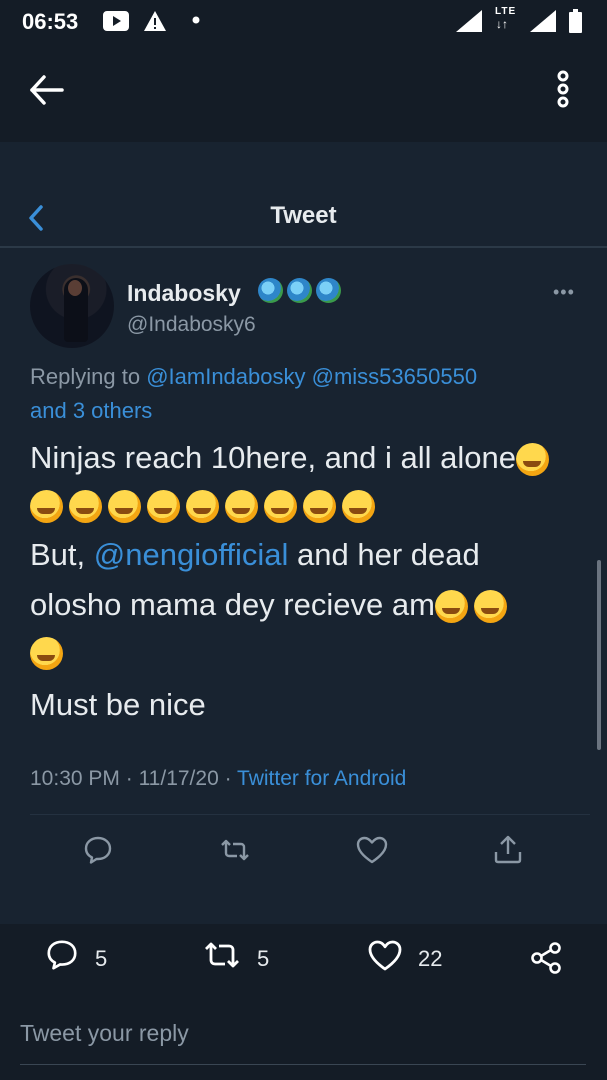  I want to click on retweets-stat: 5, so click(242, 958).